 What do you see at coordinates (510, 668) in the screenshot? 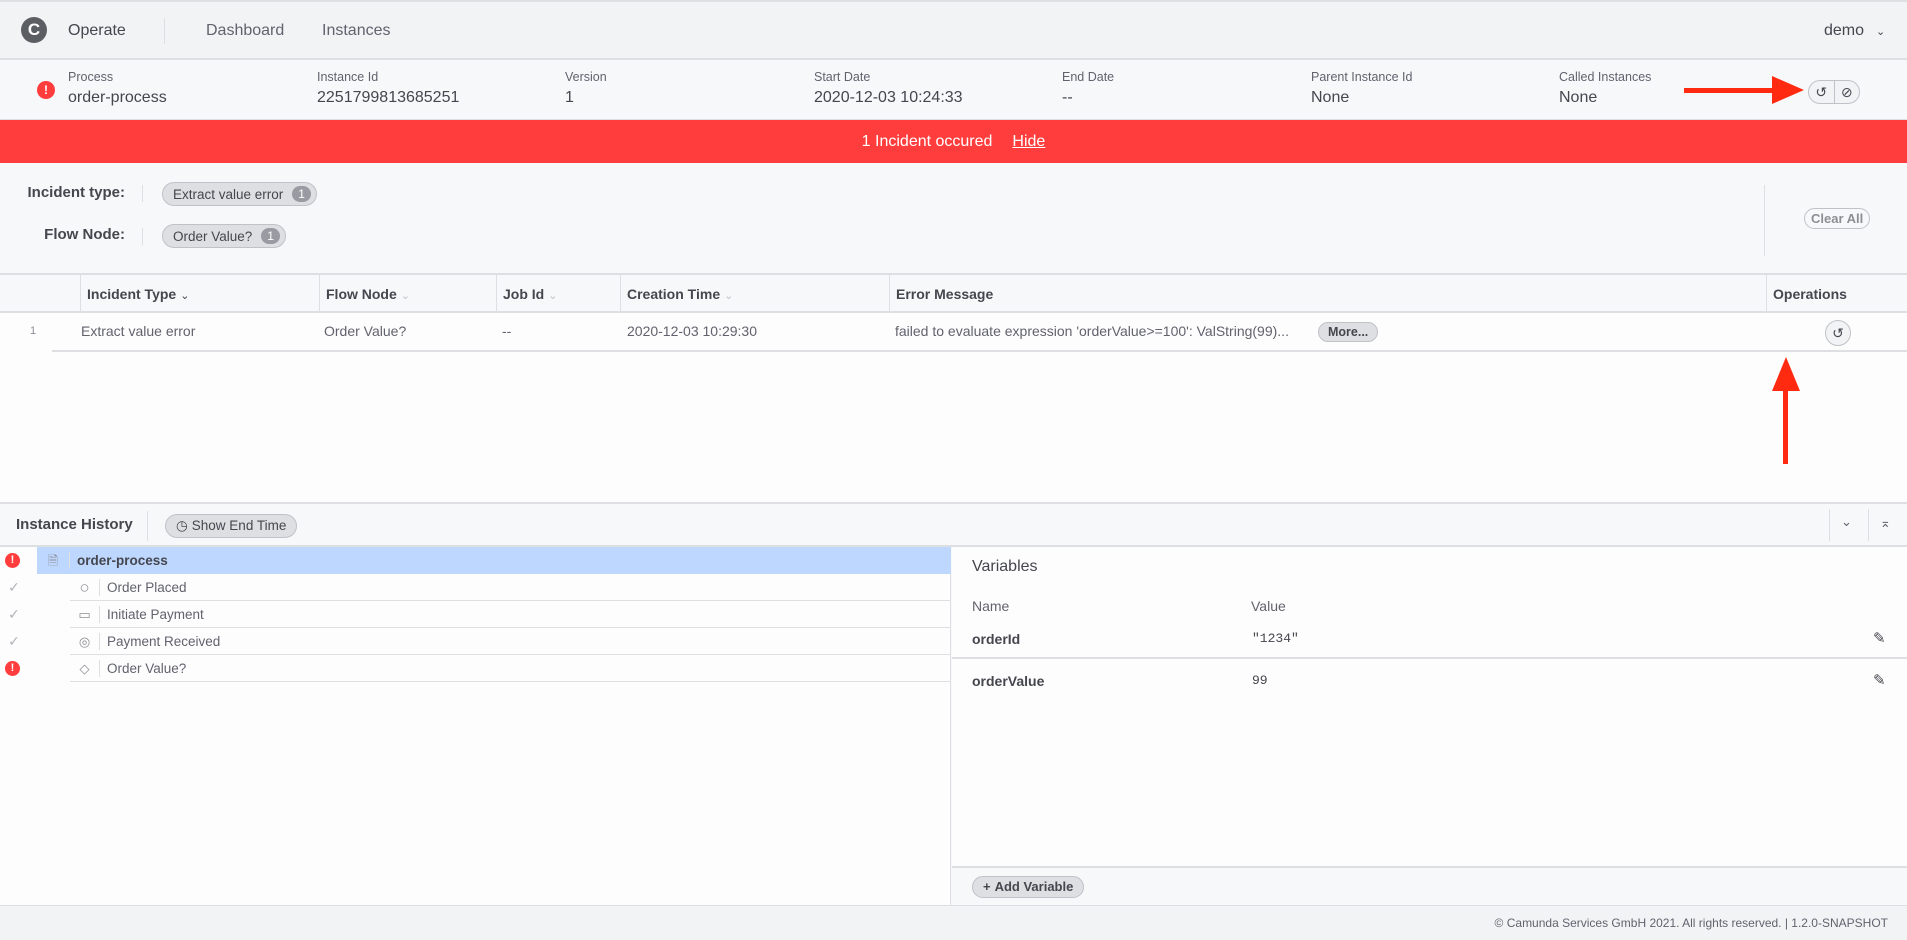
I see `tree-node-order-value: ◇ Order Value?` at bounding box center [510, 668].